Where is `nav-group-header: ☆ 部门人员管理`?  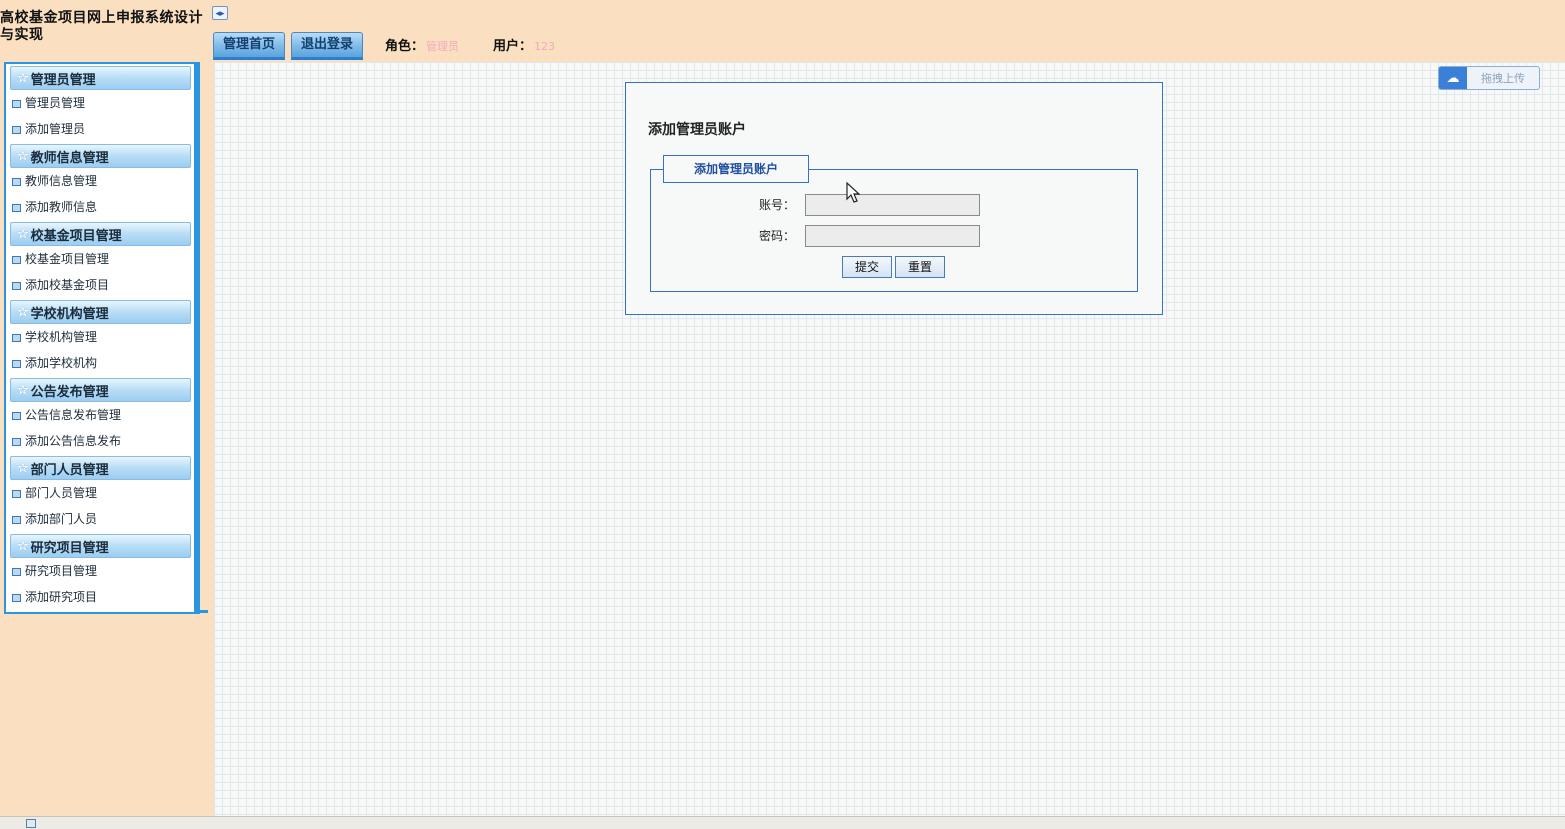
nav-group-header: ☆ 部门人员管理 is located at coordinates (100, 468).